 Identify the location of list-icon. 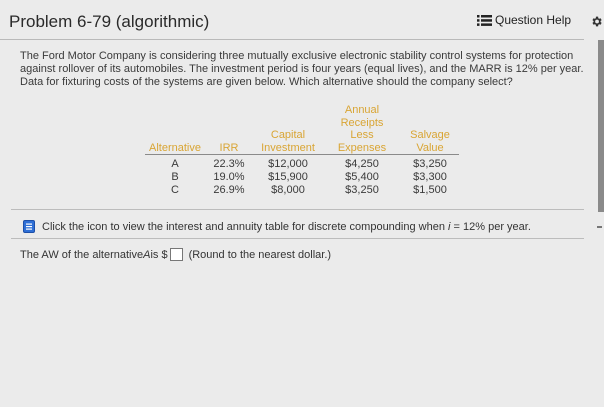
(484, 20).